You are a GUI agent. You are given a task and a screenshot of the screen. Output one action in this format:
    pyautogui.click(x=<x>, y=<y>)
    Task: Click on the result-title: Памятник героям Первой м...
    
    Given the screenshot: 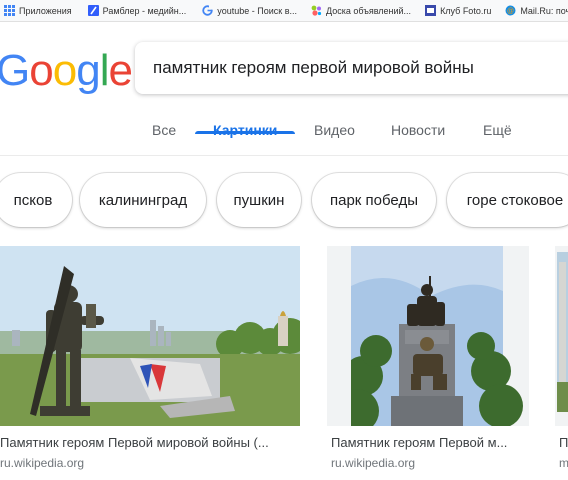 What is the action you would take?
    pyautogui.click(x=431, y=442)
    